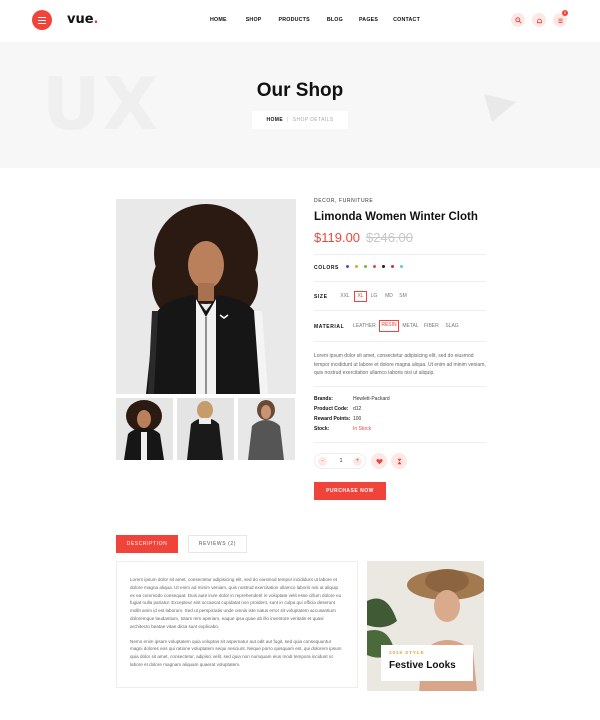  What do you see at coordinates (331, 409) in the screenshot?
I see `spec-label: Product Code:` at bounding box center [331, 409].